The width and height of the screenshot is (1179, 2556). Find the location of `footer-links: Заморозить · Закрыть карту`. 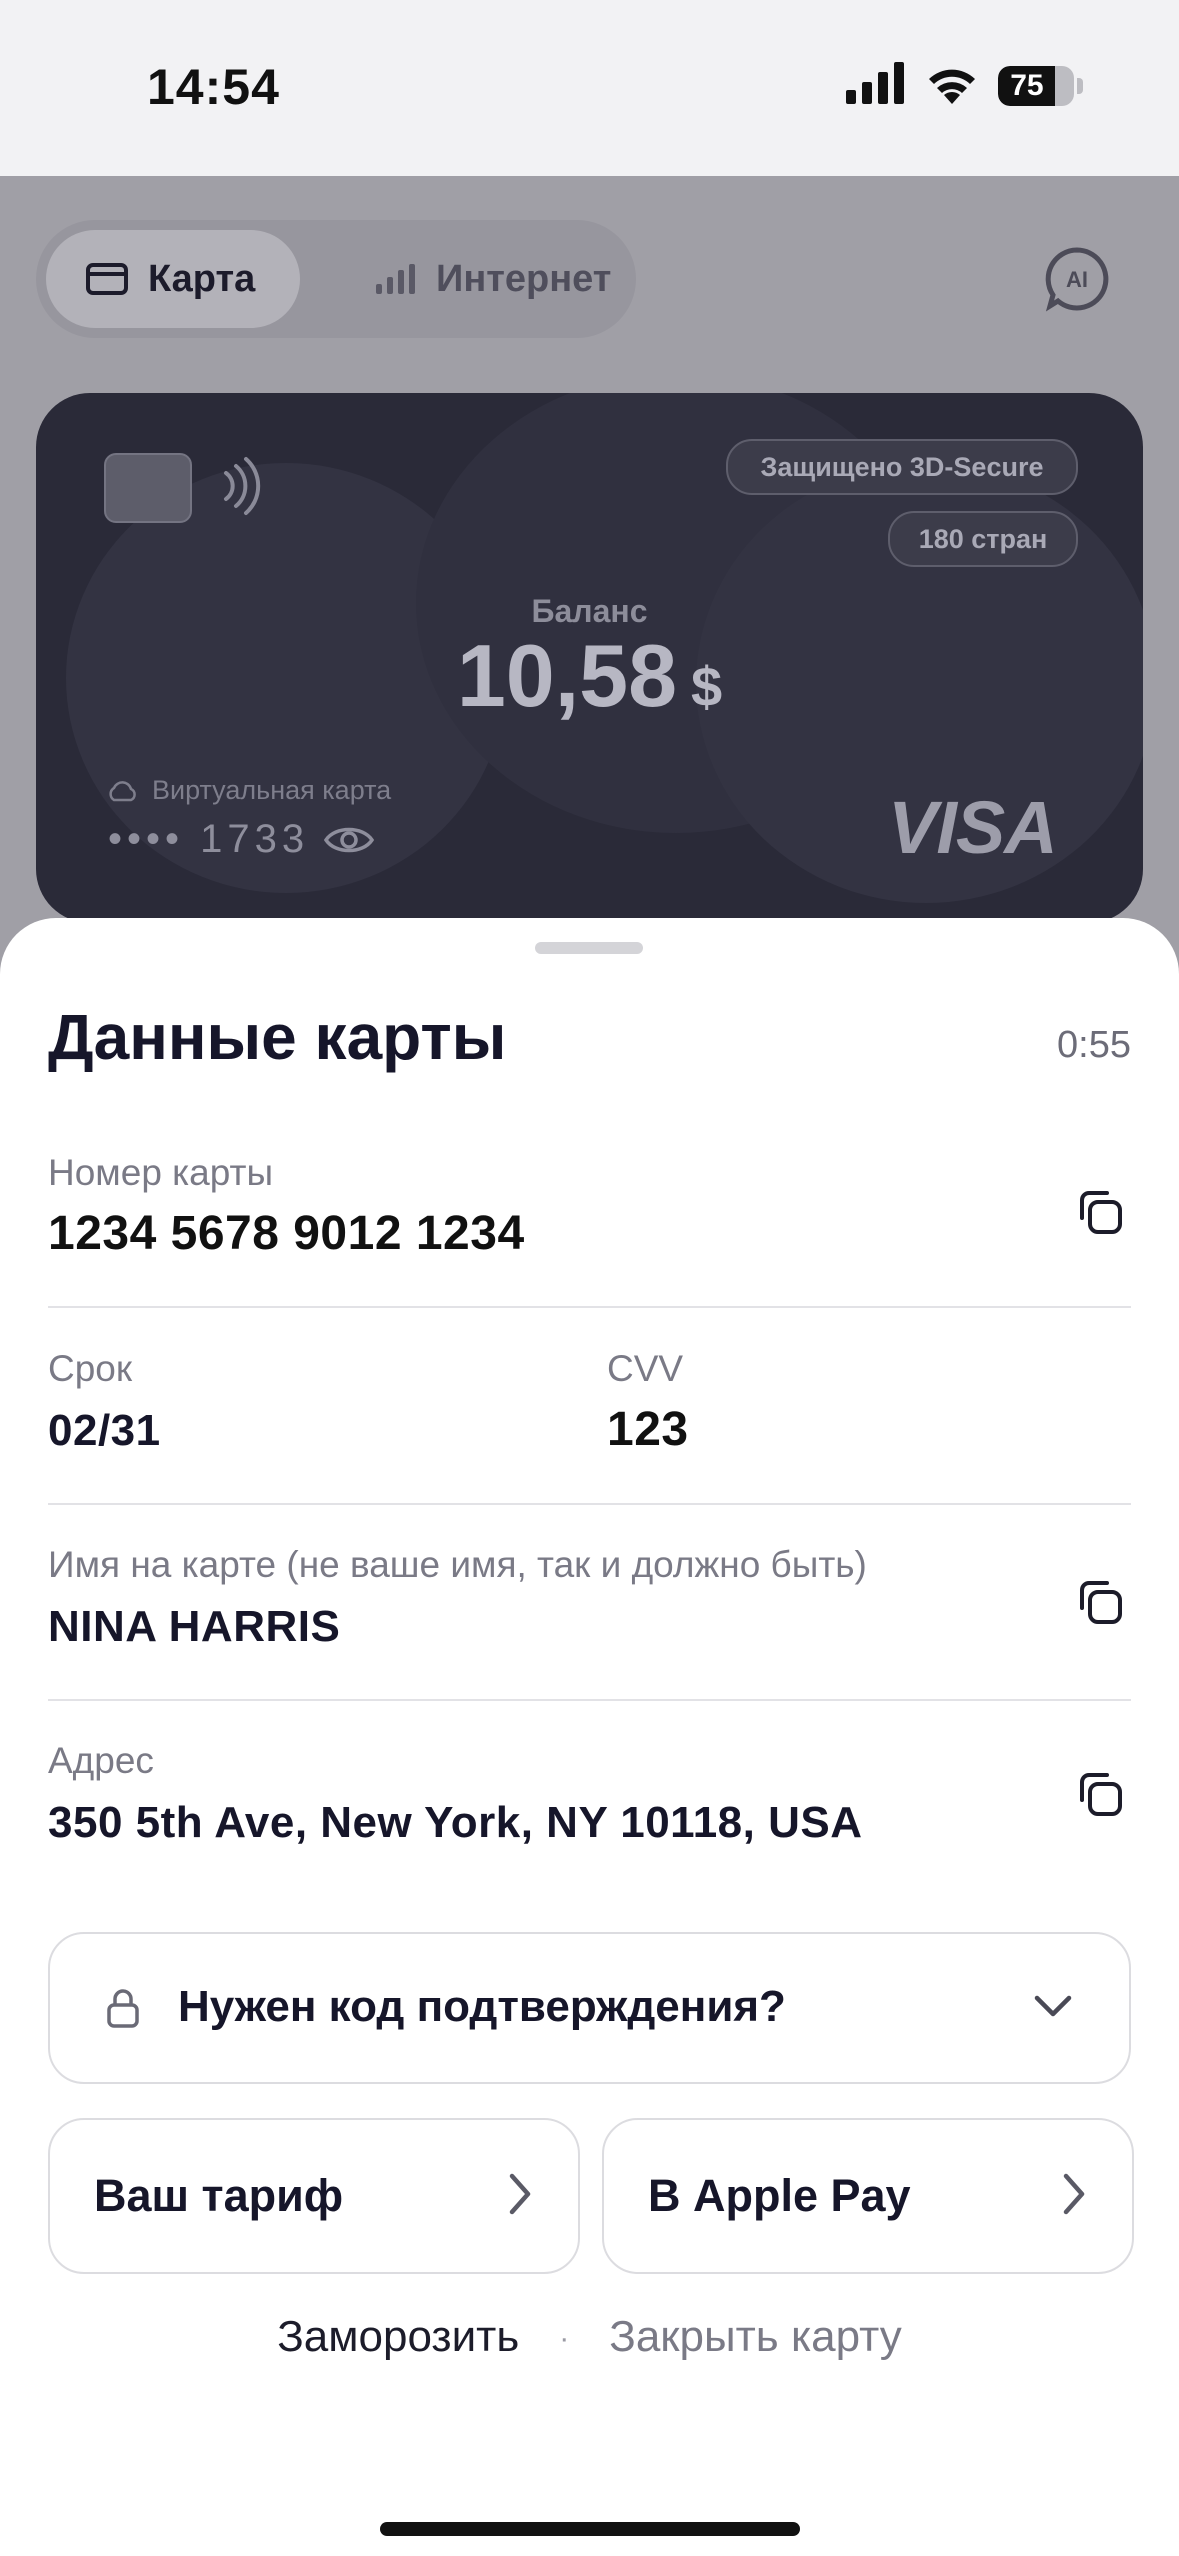

footer-links: Заморозить · Закрыть карту is located at coordinates (589, 2337).